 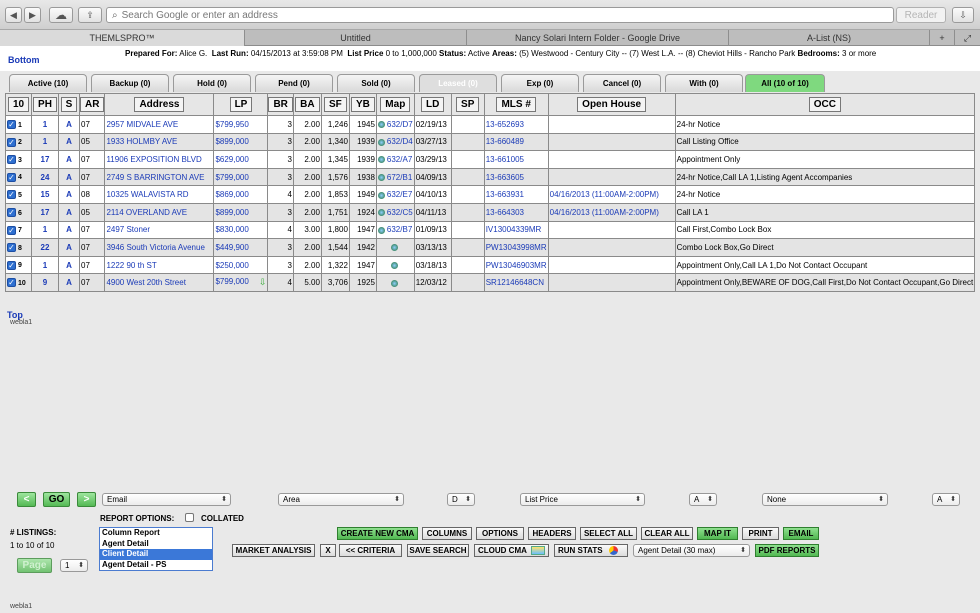 What do you see at coordinates (189, 517) in the screenshot?
I see `collated-checkbox` at bounding box center [189, 517].